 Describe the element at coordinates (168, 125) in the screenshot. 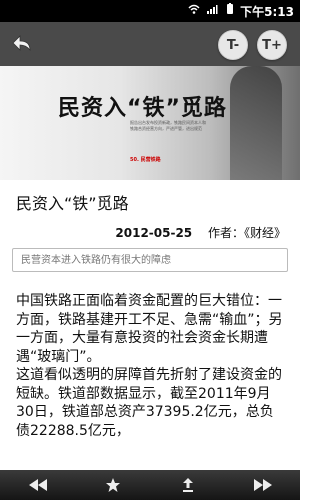

I see `hero-caption: 报告出台发布投资新政，铁路民间资本人和铁路合资经营方向，严进严管，进出规范` at that location.